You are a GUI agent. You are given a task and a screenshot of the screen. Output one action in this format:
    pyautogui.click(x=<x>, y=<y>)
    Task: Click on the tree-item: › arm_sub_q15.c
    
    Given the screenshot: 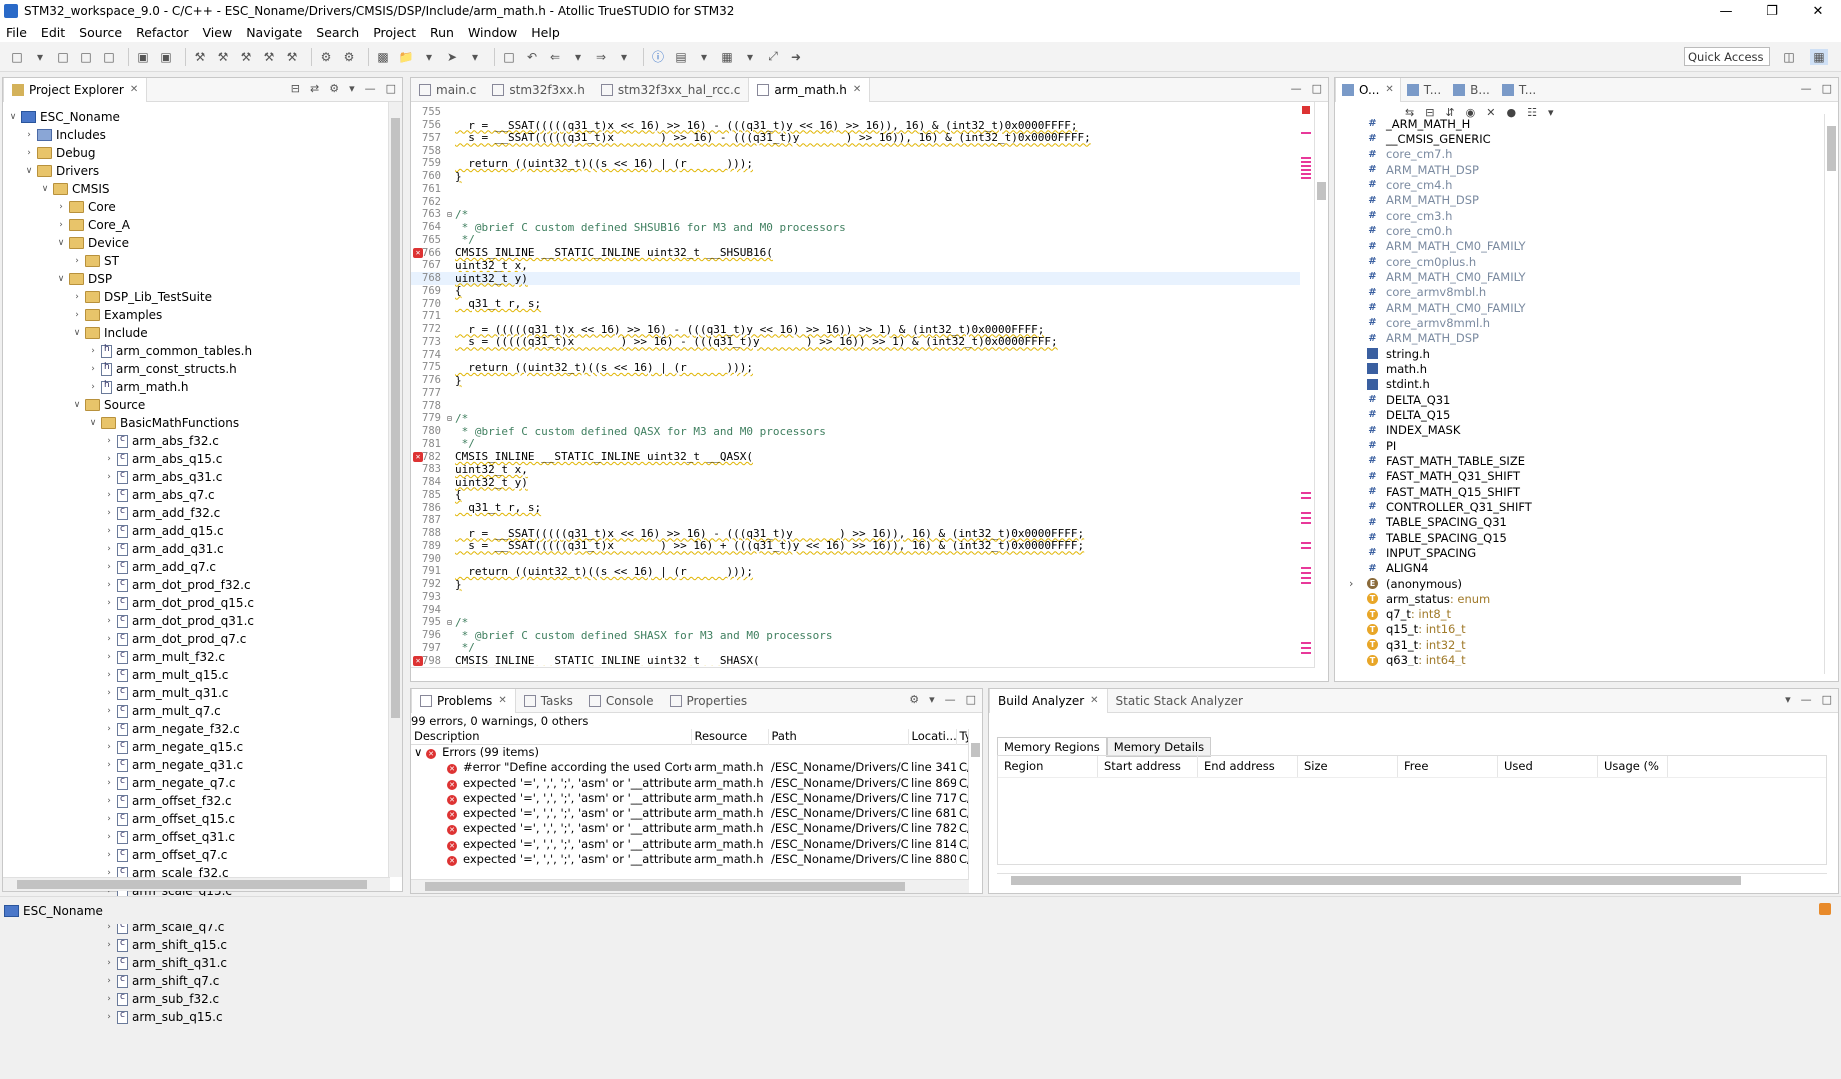 What is the action you would take?
    pyautogui.click(x=130, y=1017)
    